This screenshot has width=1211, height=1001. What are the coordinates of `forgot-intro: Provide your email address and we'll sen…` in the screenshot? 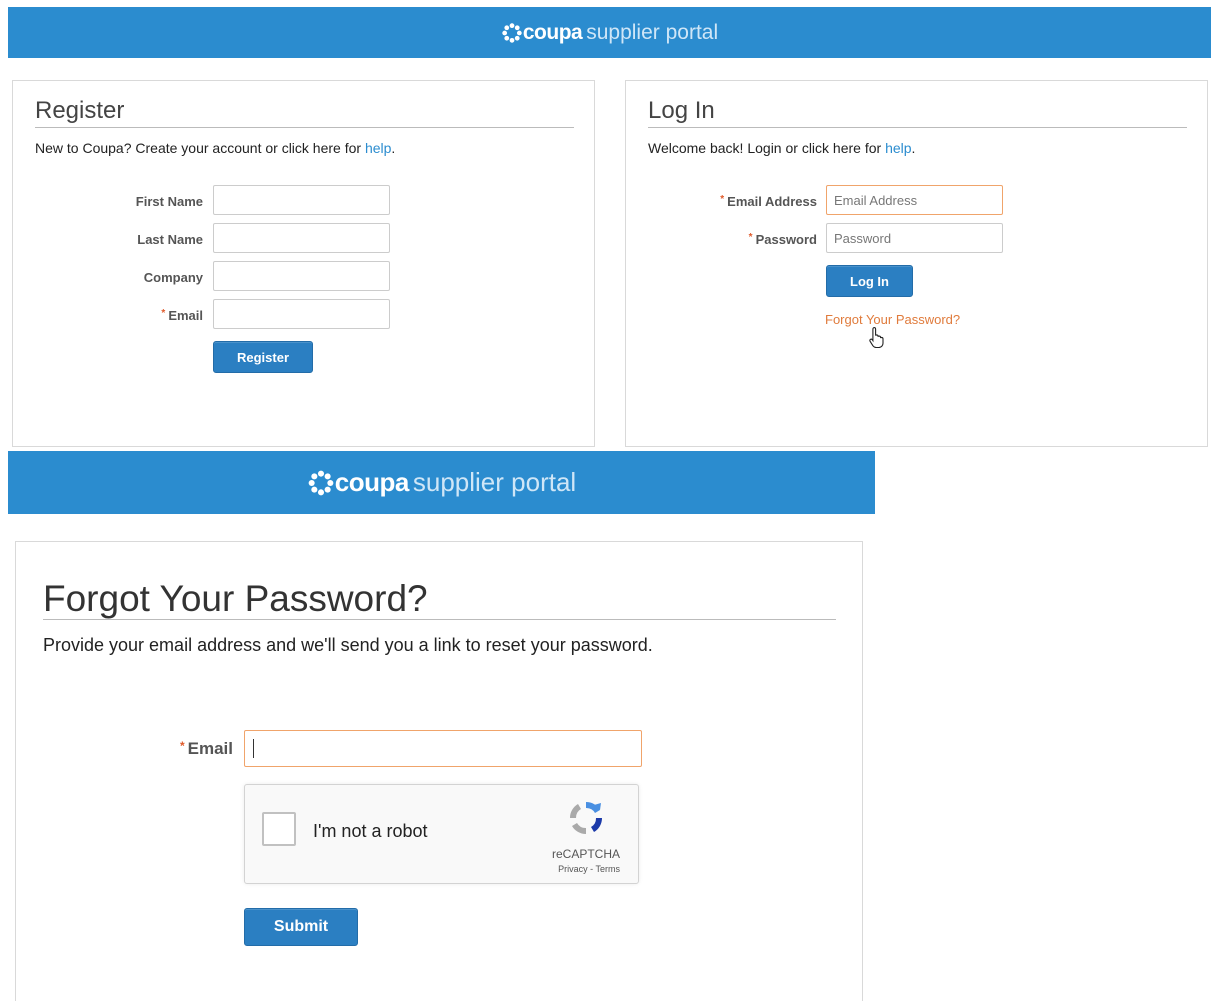 It's located at (348, 645).